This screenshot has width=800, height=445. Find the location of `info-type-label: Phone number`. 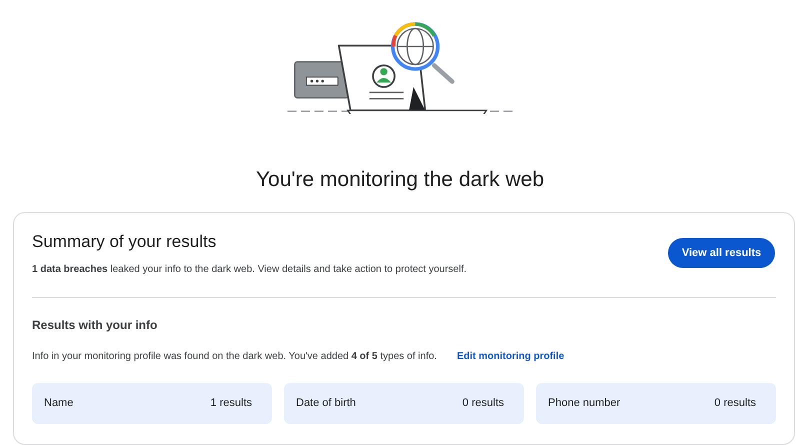

info-type-label: Phone number is located at coordinates (584, 404).